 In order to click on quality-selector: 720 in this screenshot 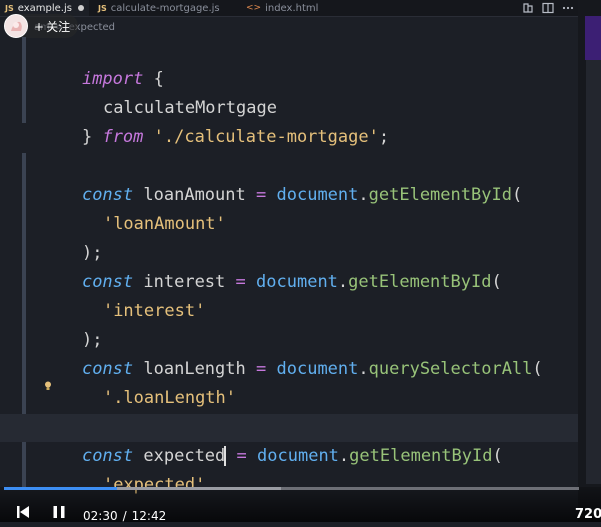, I will do `click(588, 514)`.